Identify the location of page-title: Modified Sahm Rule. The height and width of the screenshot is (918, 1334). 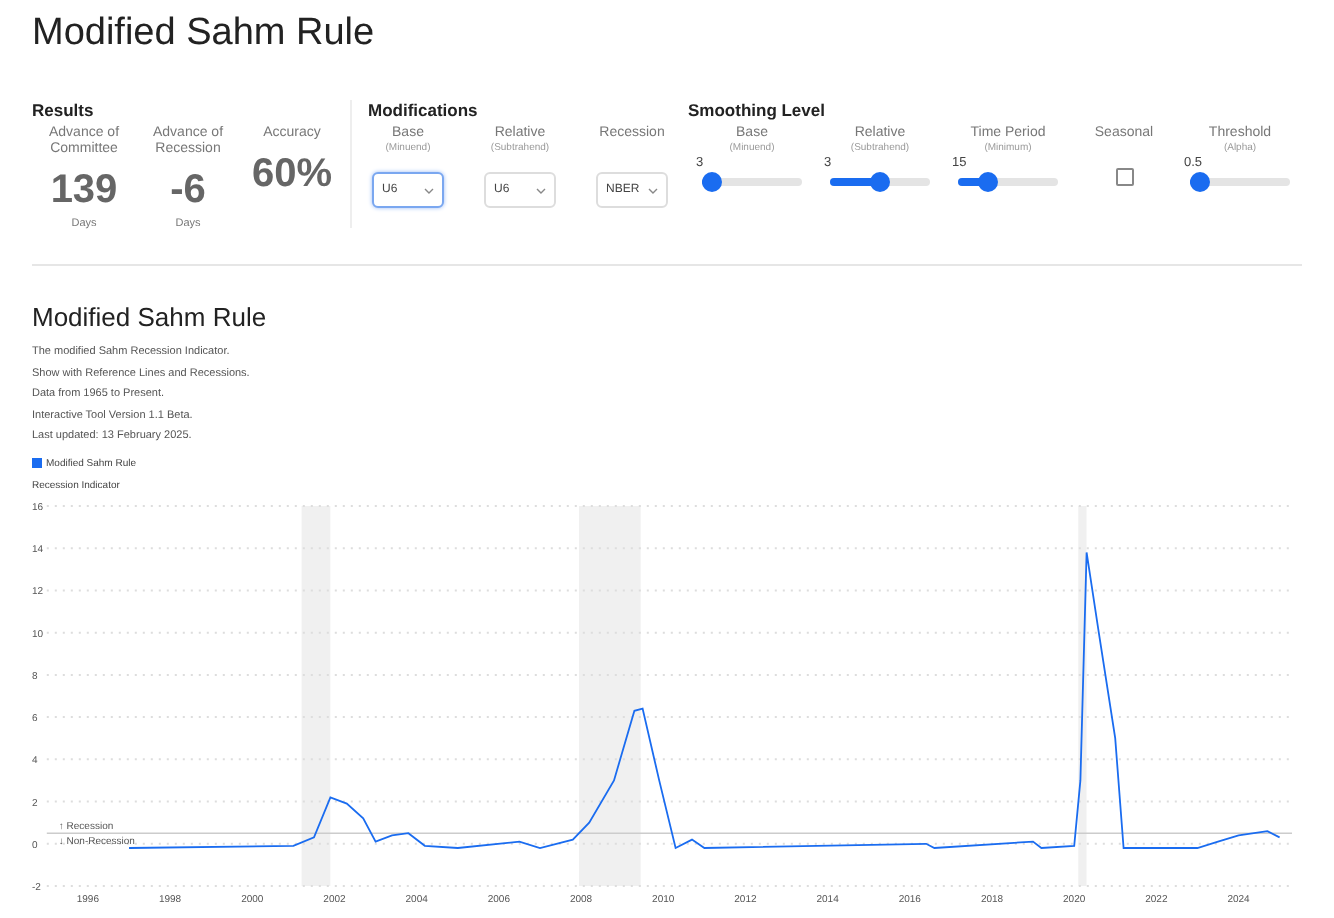
(204, 35).